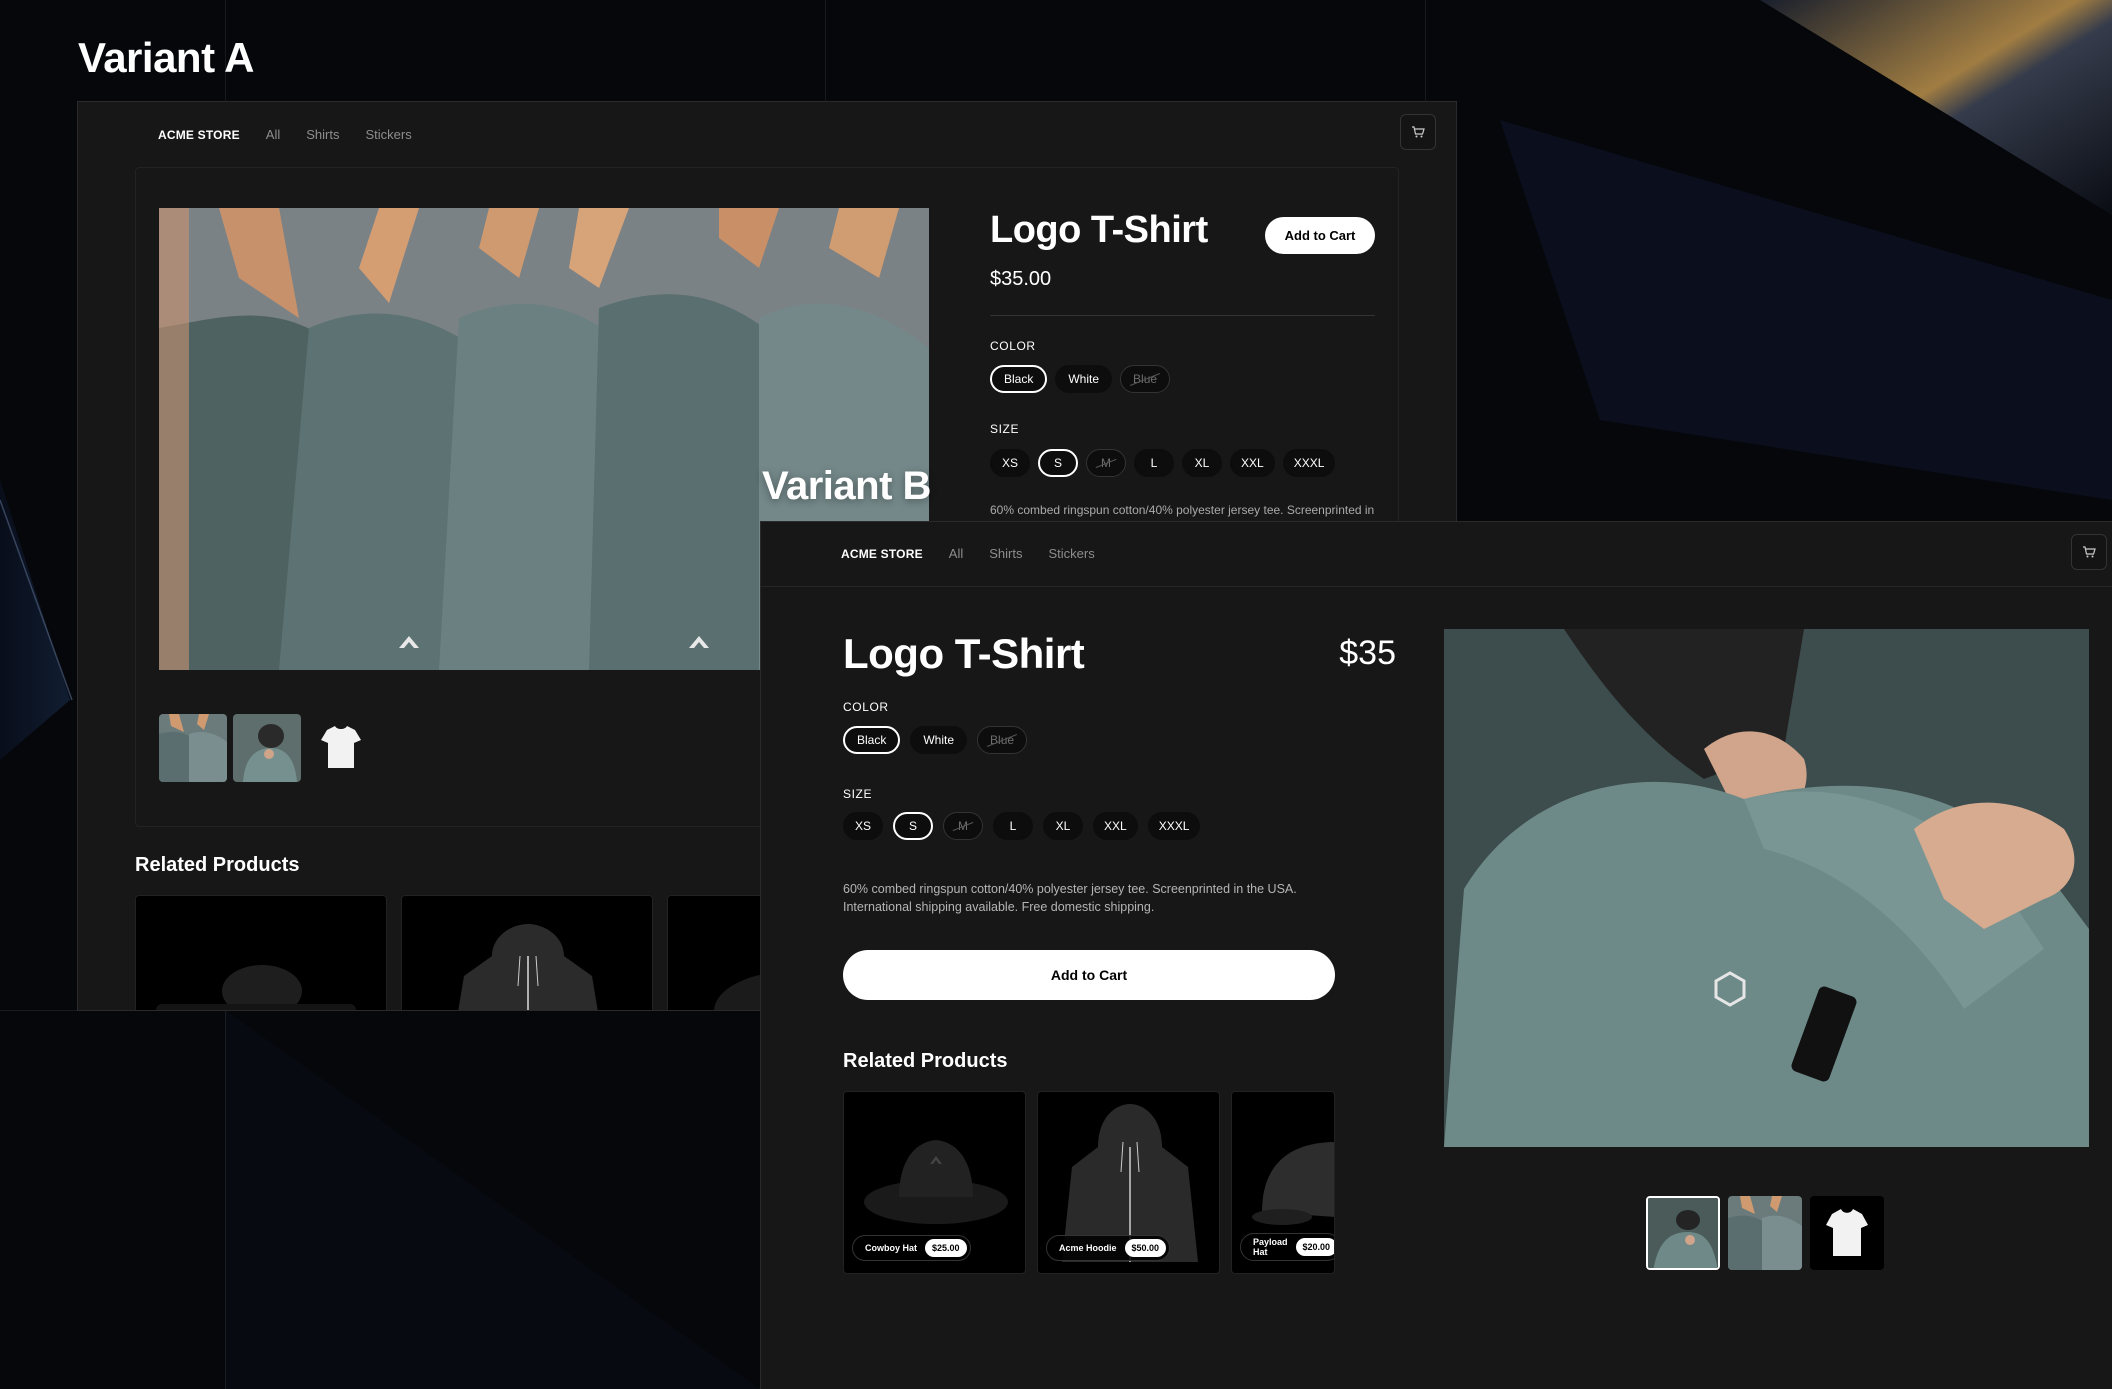  I want to click on model-wearing-shirt-photo, so click(1766, 888).